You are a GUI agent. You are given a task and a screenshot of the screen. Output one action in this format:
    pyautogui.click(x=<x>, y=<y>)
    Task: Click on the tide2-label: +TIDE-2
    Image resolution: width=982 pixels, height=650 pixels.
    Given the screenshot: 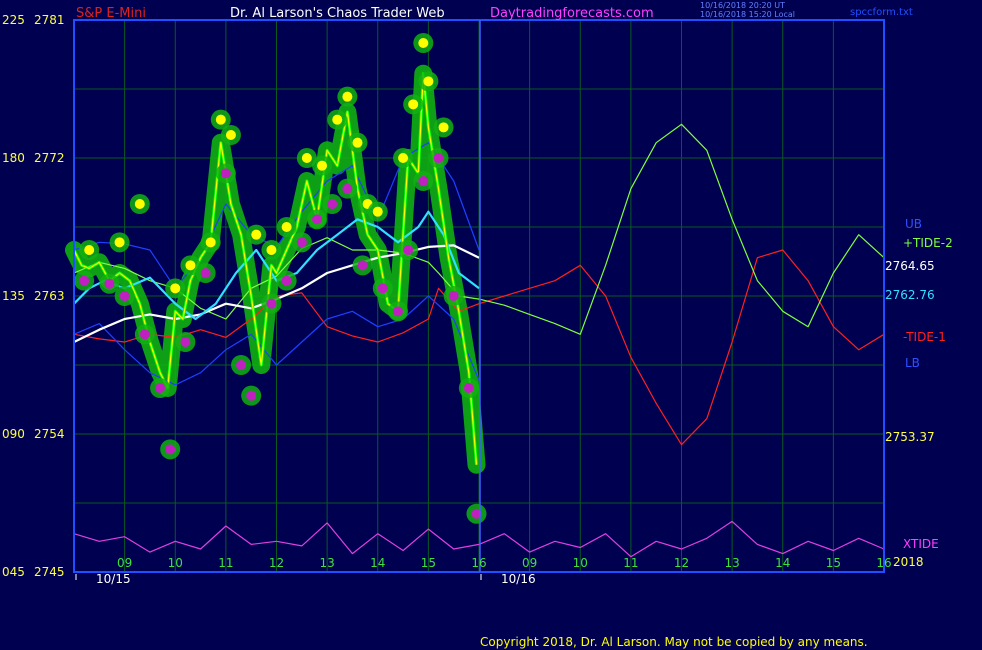 What is the action you would take?
    pyautogui.click(x=928, y=243)
    